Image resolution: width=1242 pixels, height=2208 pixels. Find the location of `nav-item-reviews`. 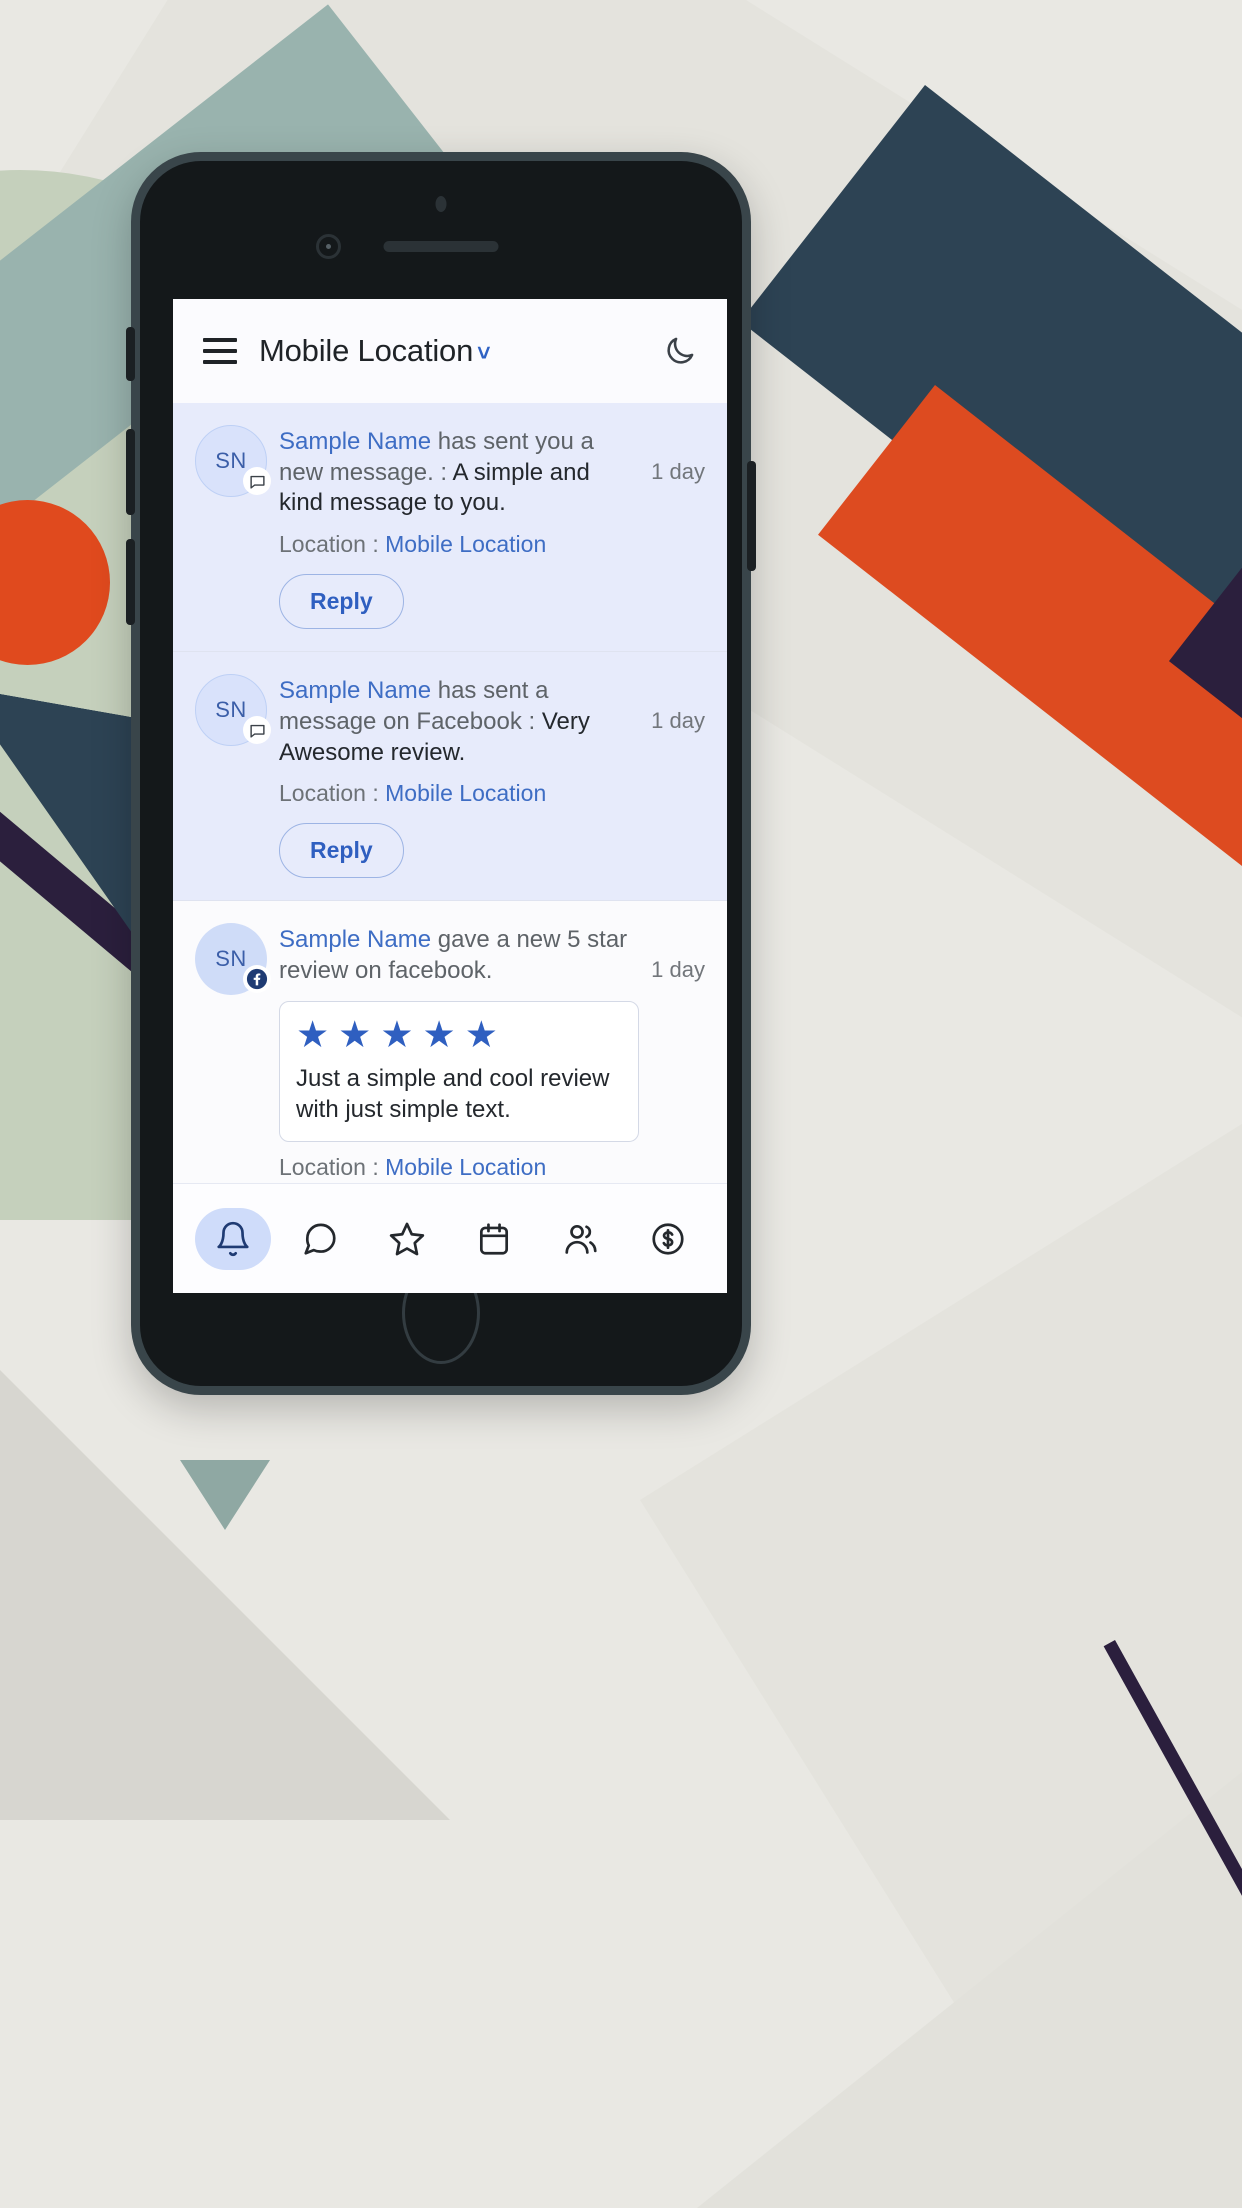

nav-item-reviews is located at coordinates (407, 1239).